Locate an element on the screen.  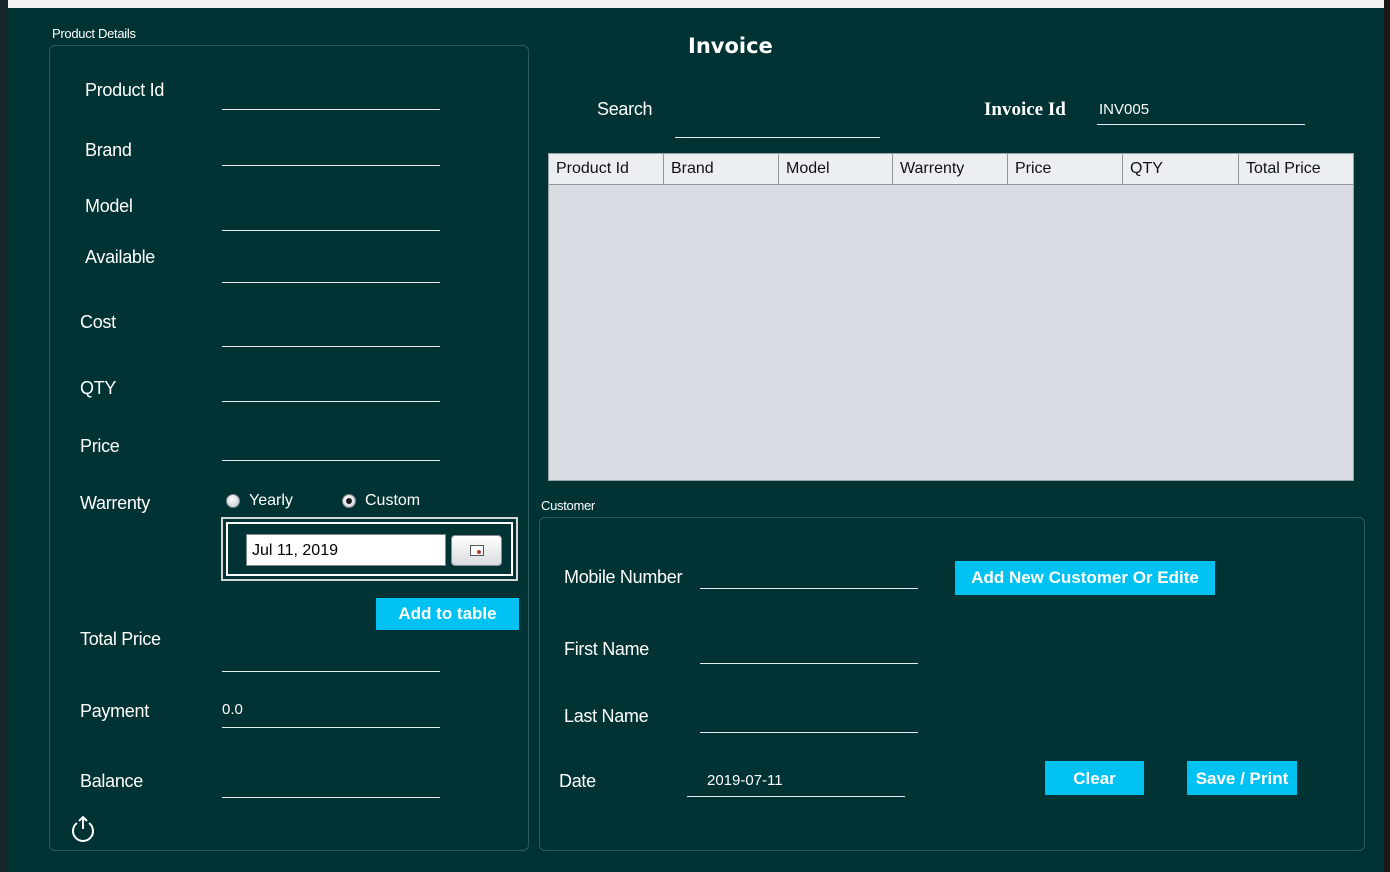
qty-field is located at coordinates (331, 401).